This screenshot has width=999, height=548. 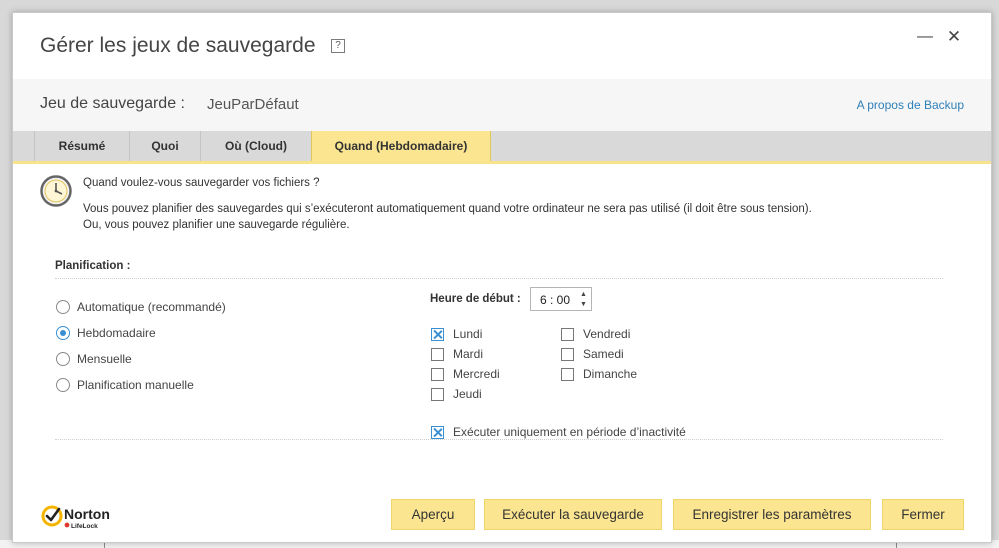 I want to click on start-time-label: Heure de début :, so click(x=475, y=299).